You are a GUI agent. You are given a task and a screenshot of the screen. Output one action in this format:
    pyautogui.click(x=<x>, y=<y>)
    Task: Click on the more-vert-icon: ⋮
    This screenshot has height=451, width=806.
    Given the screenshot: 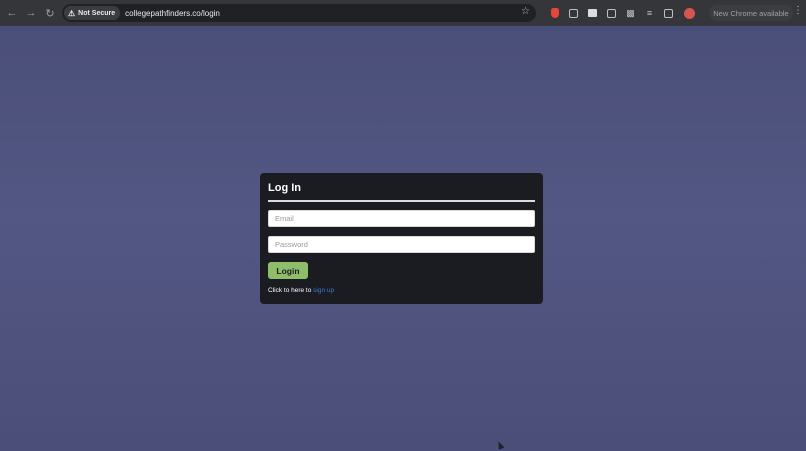 What is the action you would take?
    pyautogui.click(x=798, y=11)
    